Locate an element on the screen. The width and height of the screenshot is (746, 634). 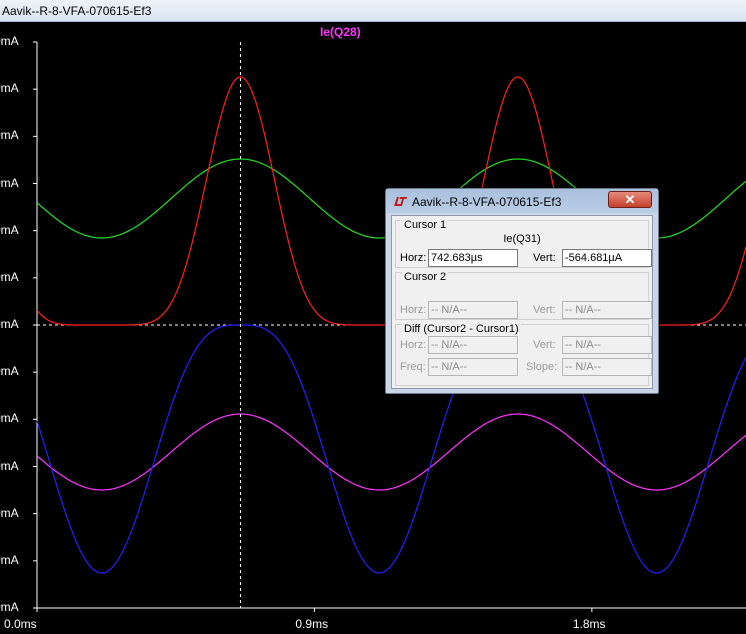
diff-slope-field: -- N/A-- is located at coordinates (607, 367).